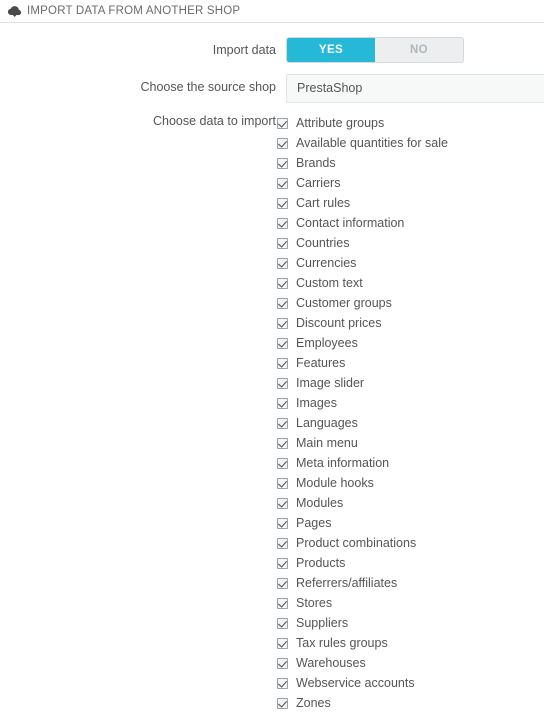 The height and width of the screenshot is (719, 544). Describe the element at coordinates (350, 223) in the screenshot. I see `list-item-label: Contact information` at that location.